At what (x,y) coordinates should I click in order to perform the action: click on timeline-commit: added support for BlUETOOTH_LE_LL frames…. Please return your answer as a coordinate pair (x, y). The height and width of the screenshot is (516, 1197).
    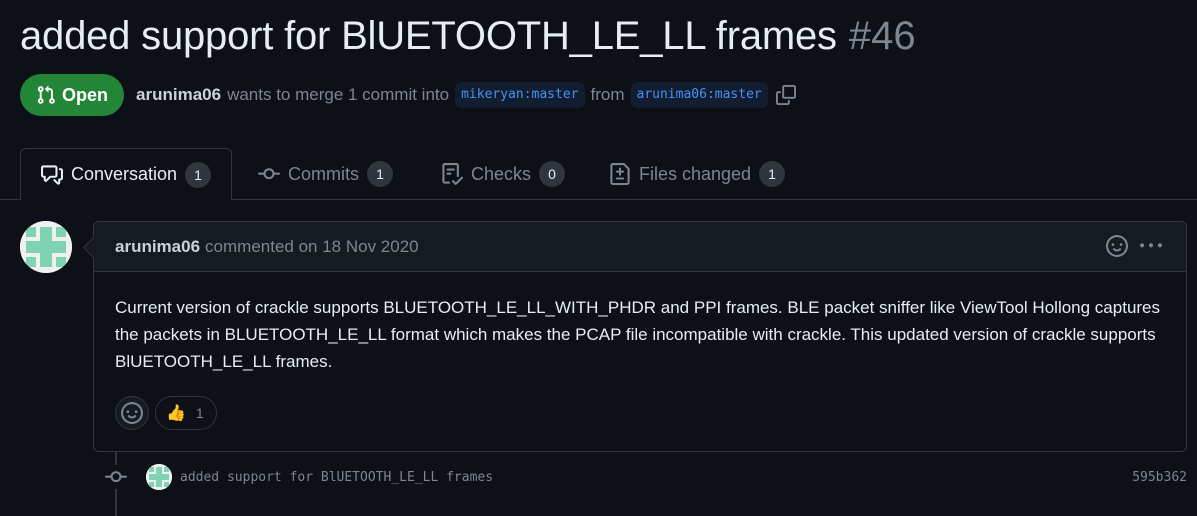
    Looking at the image, I should click on (645, 477).